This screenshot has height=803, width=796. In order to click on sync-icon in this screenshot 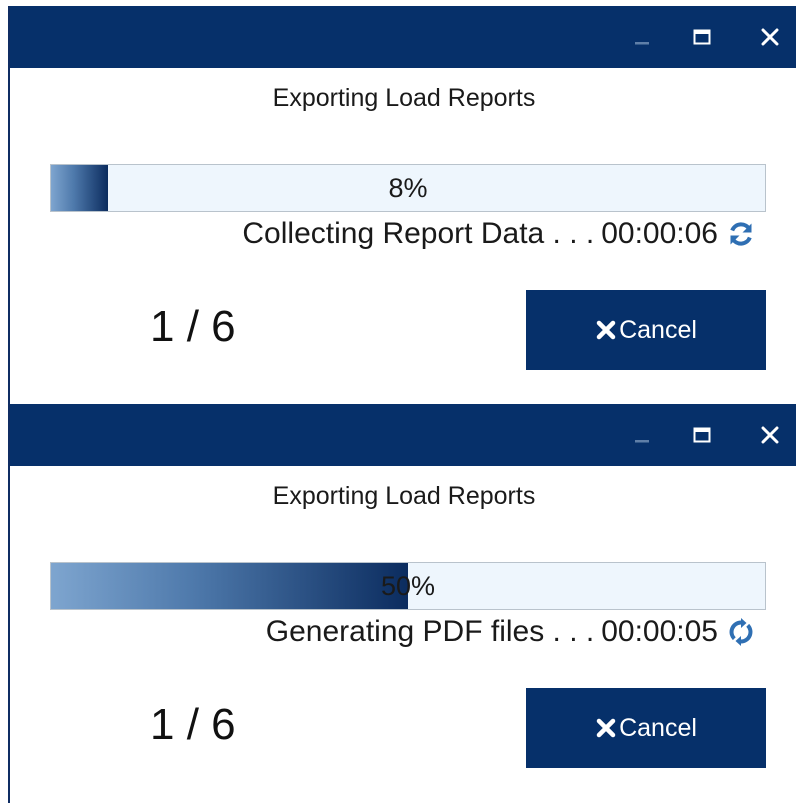, I will do `click(741, 632)`.